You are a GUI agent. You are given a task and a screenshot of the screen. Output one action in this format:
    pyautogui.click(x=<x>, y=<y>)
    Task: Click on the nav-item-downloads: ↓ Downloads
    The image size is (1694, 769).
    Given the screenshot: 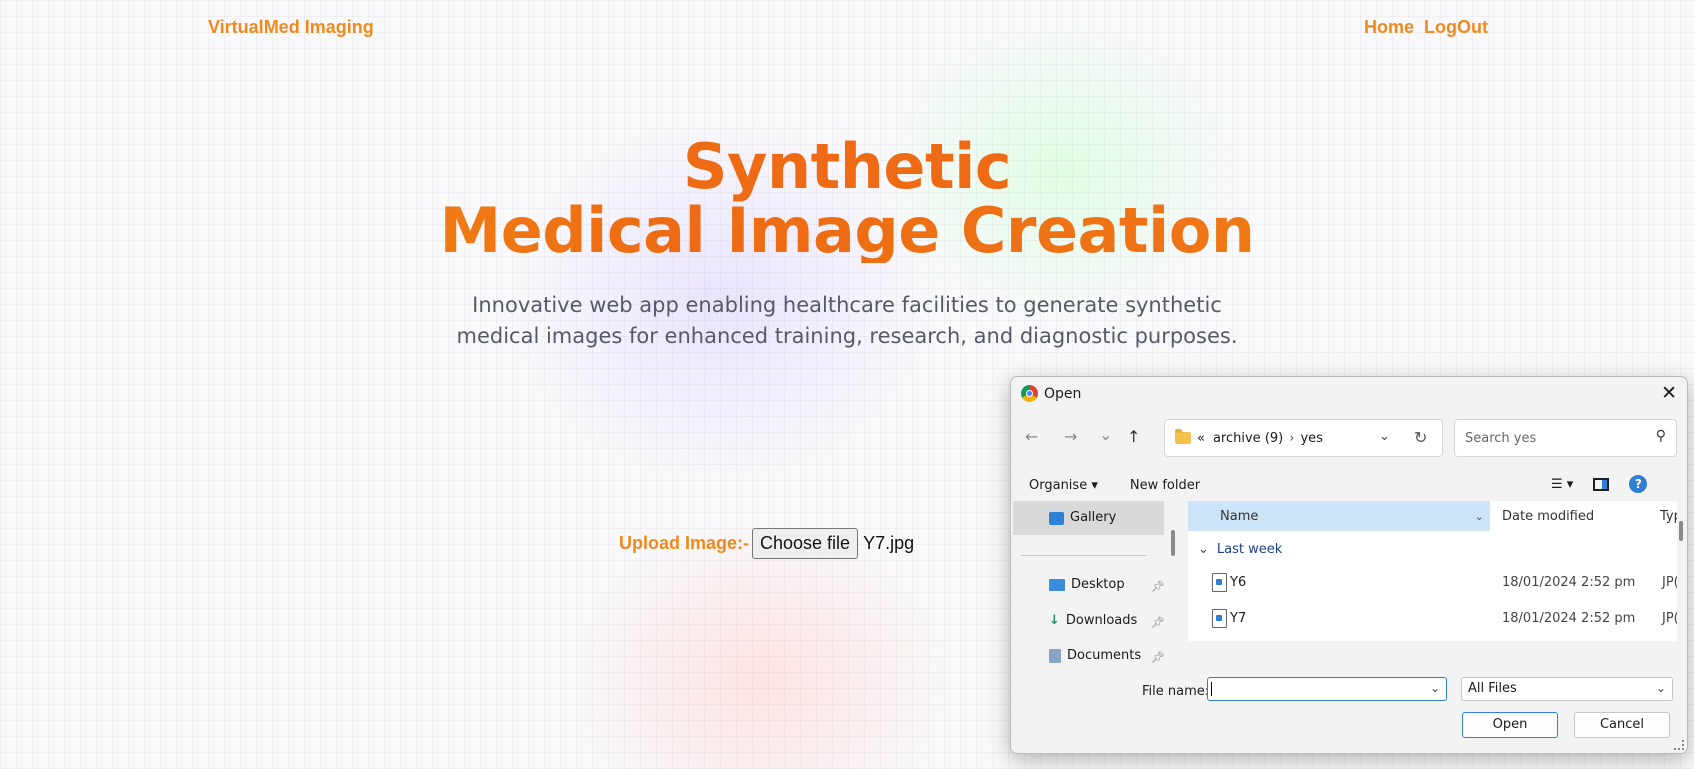 What is the action you would take?
    pyautogui.click(x=1093, y=620)
    